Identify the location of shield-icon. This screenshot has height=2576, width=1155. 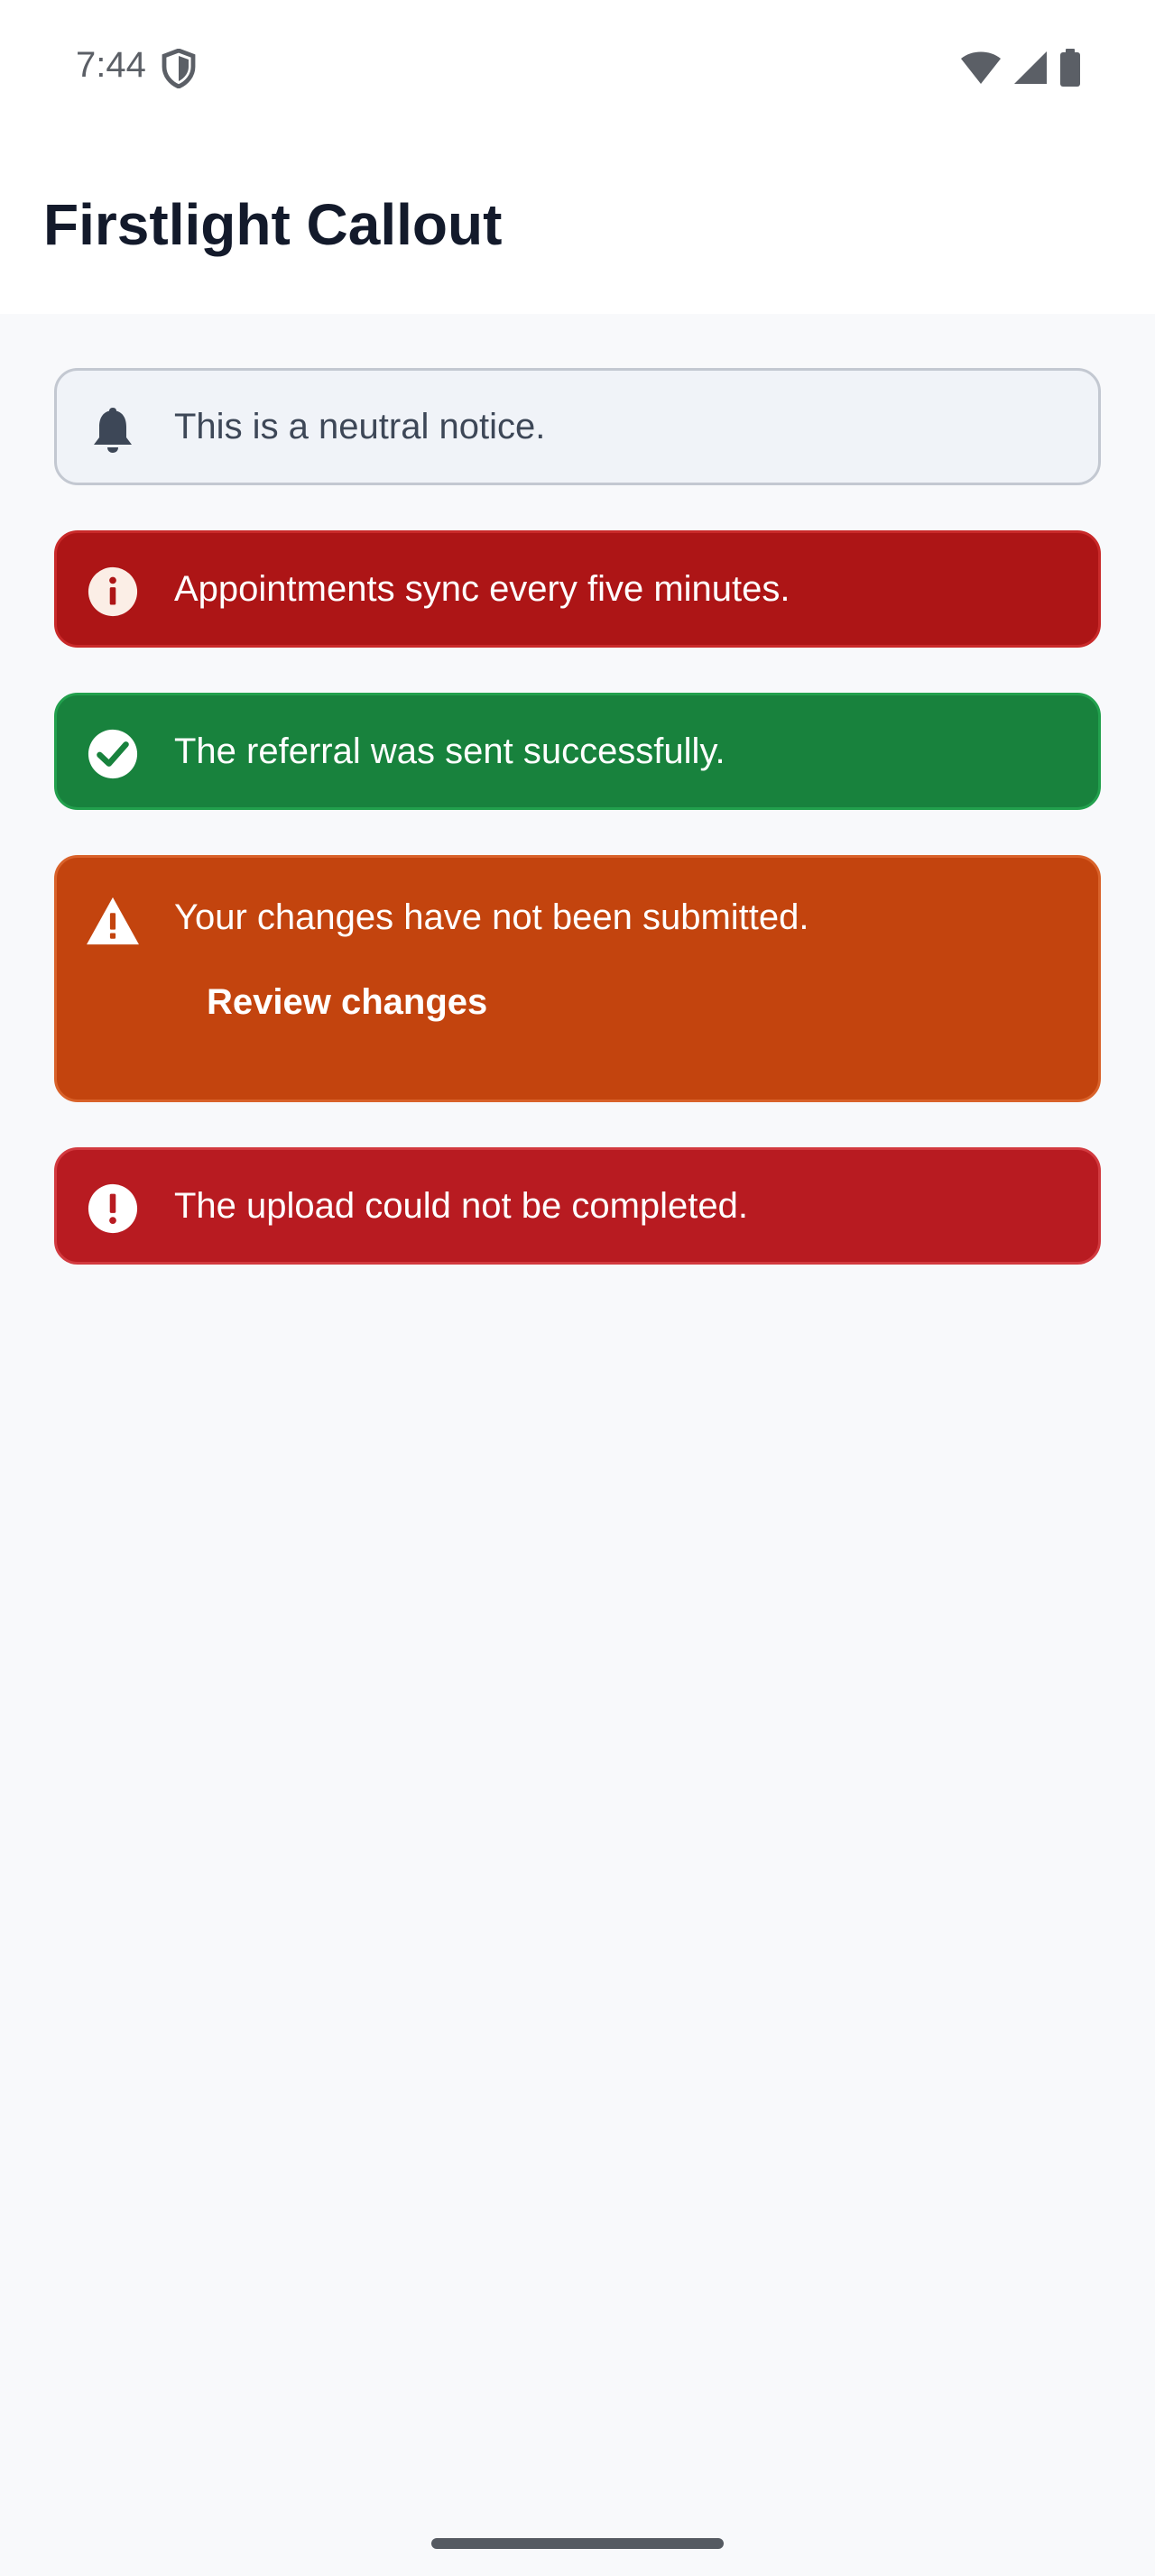
(179, 68).